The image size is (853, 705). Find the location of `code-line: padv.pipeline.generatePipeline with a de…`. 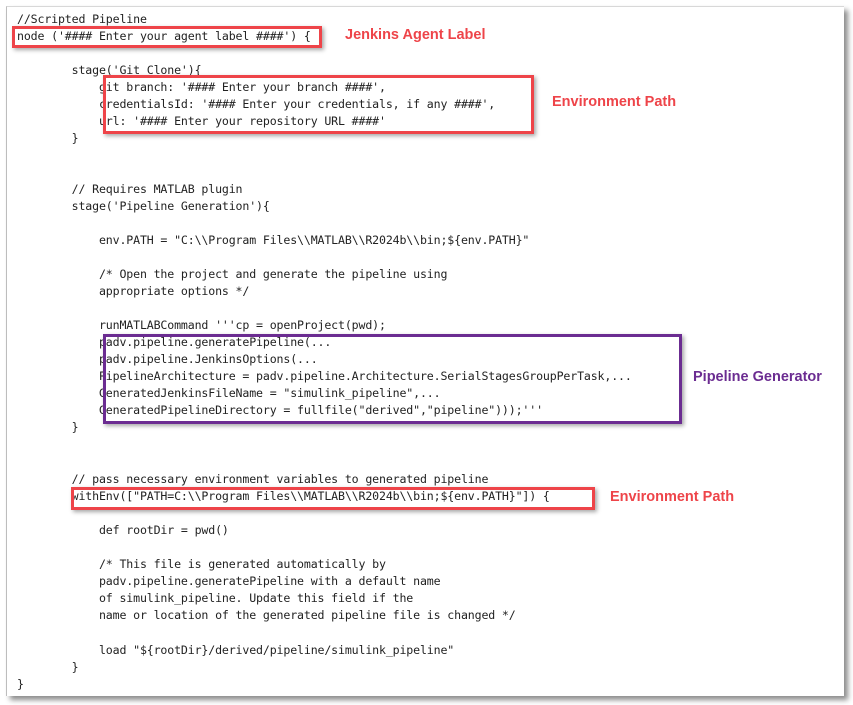

code-line: padv.pipeline.generatePipeline with a de… is located at coordinates (229, 581).